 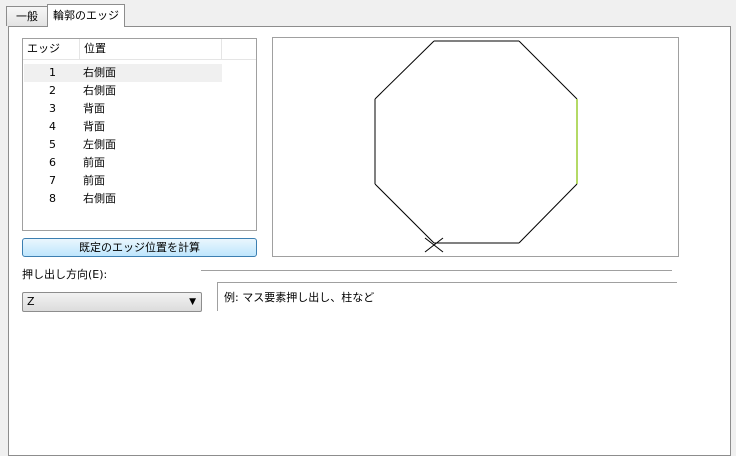 I want to click on chevron-down-icon: ▼, so click(x=192, y=302).